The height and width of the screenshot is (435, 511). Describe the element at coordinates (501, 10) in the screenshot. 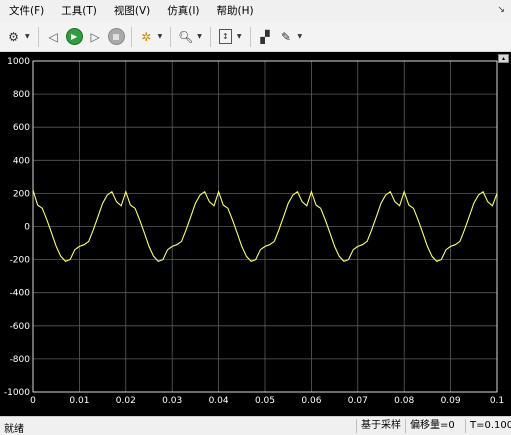

I see `corner-arrow-icon: ↘` at that location.